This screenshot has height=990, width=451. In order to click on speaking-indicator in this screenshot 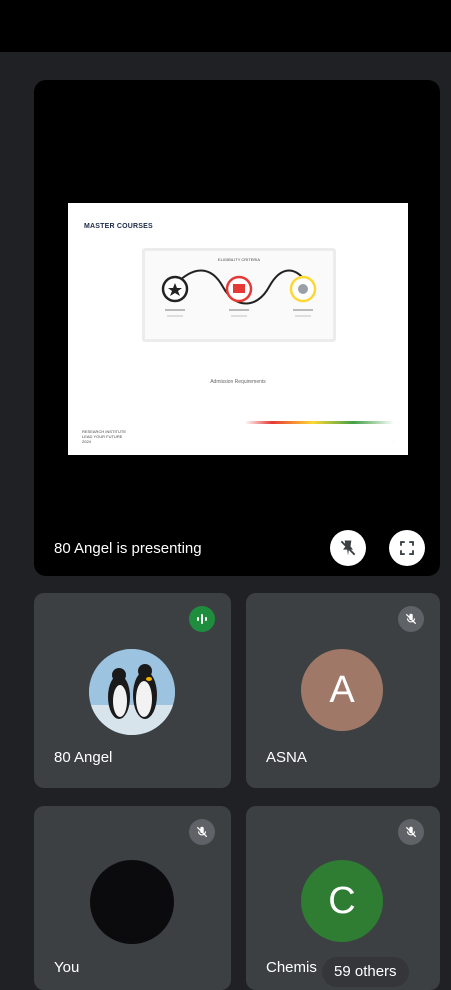, I will do `click(202, 619)`.